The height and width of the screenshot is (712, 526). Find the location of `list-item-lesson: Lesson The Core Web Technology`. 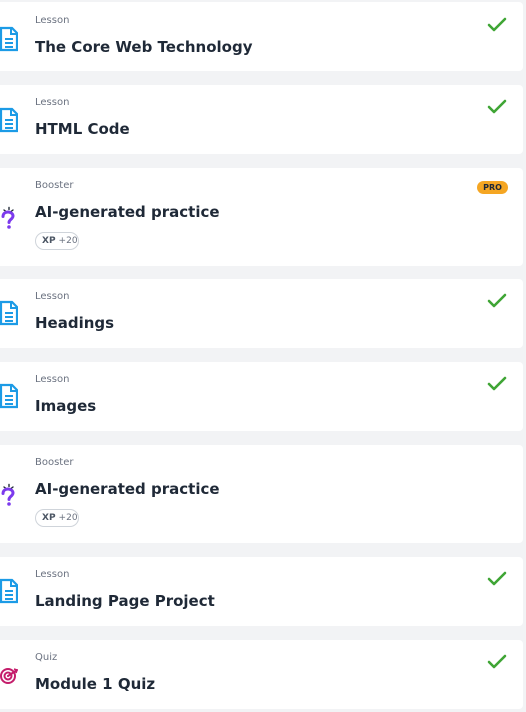

list-item-lesson: Lesson The Core Web Technology is located at coordinates (261, 36).